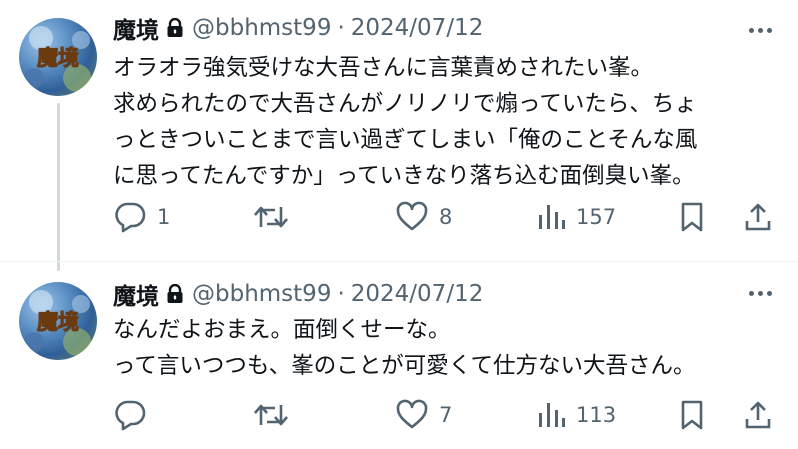 Image resolution: width=798 pixels, height=449 pixels. I want to click on views-count: 157, so click(596, 217).